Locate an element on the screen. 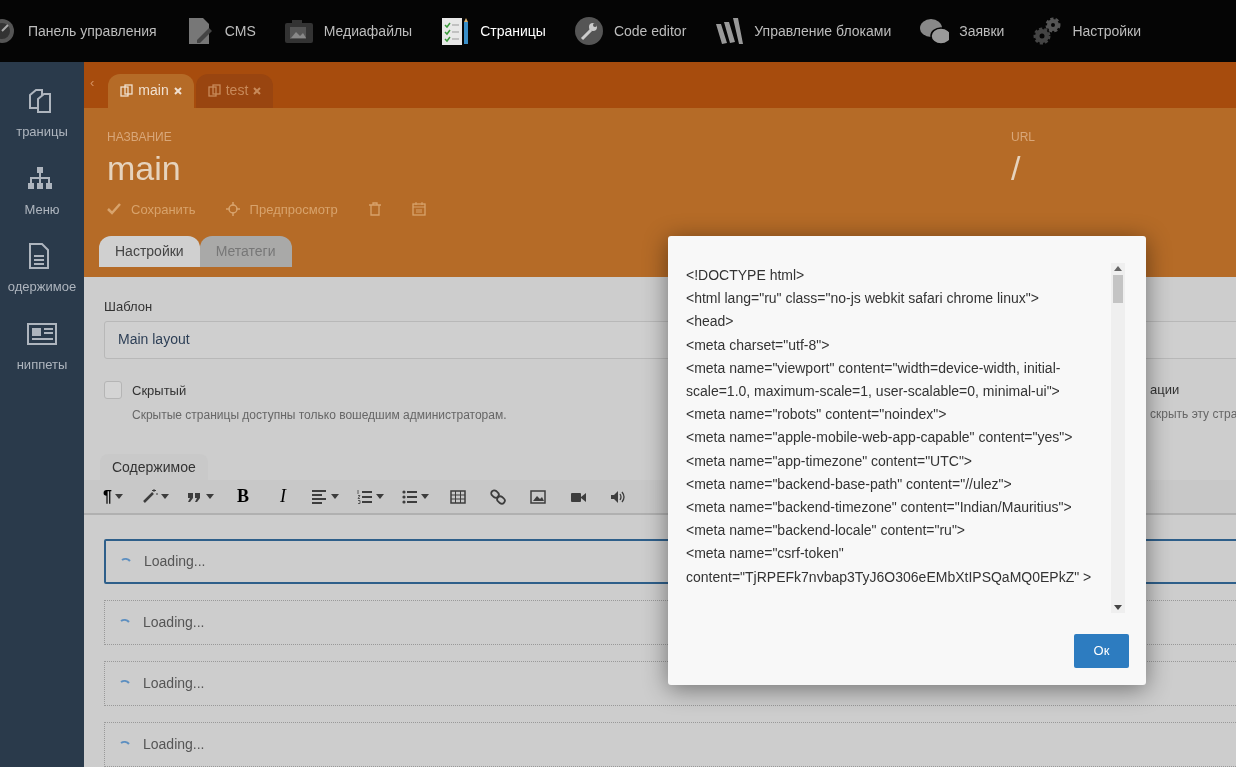 This screenshot has height=767, width=1236. numbered-list-icon is located at coordinates (365, 496).